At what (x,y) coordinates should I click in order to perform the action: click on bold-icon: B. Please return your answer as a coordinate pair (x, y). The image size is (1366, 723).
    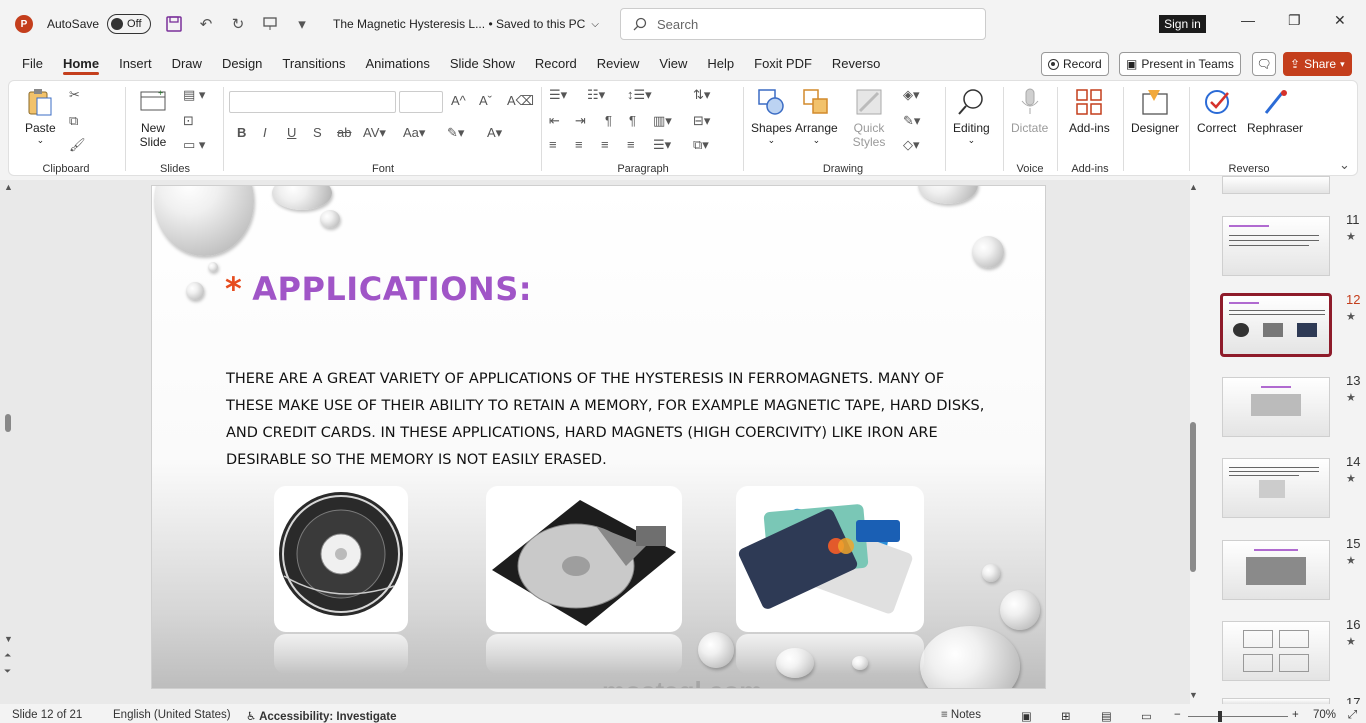
    Looking at the image, I should click on (241, 132).